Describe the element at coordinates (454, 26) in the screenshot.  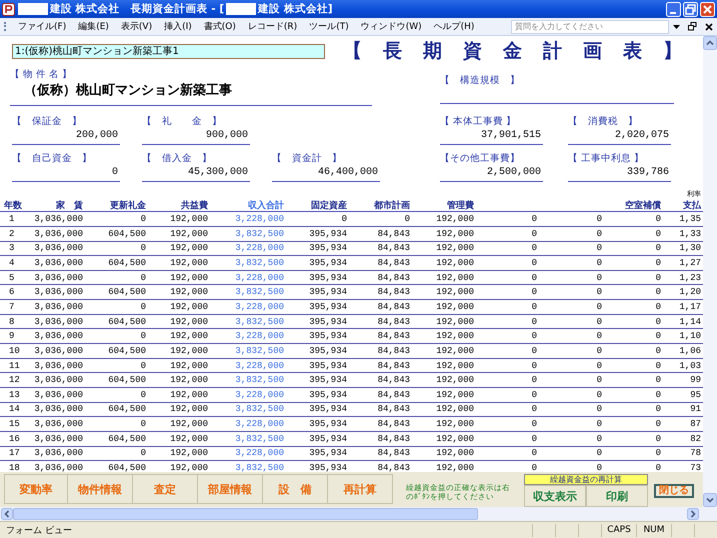
I see `menu-item: ヘルプ(H)` at that location.